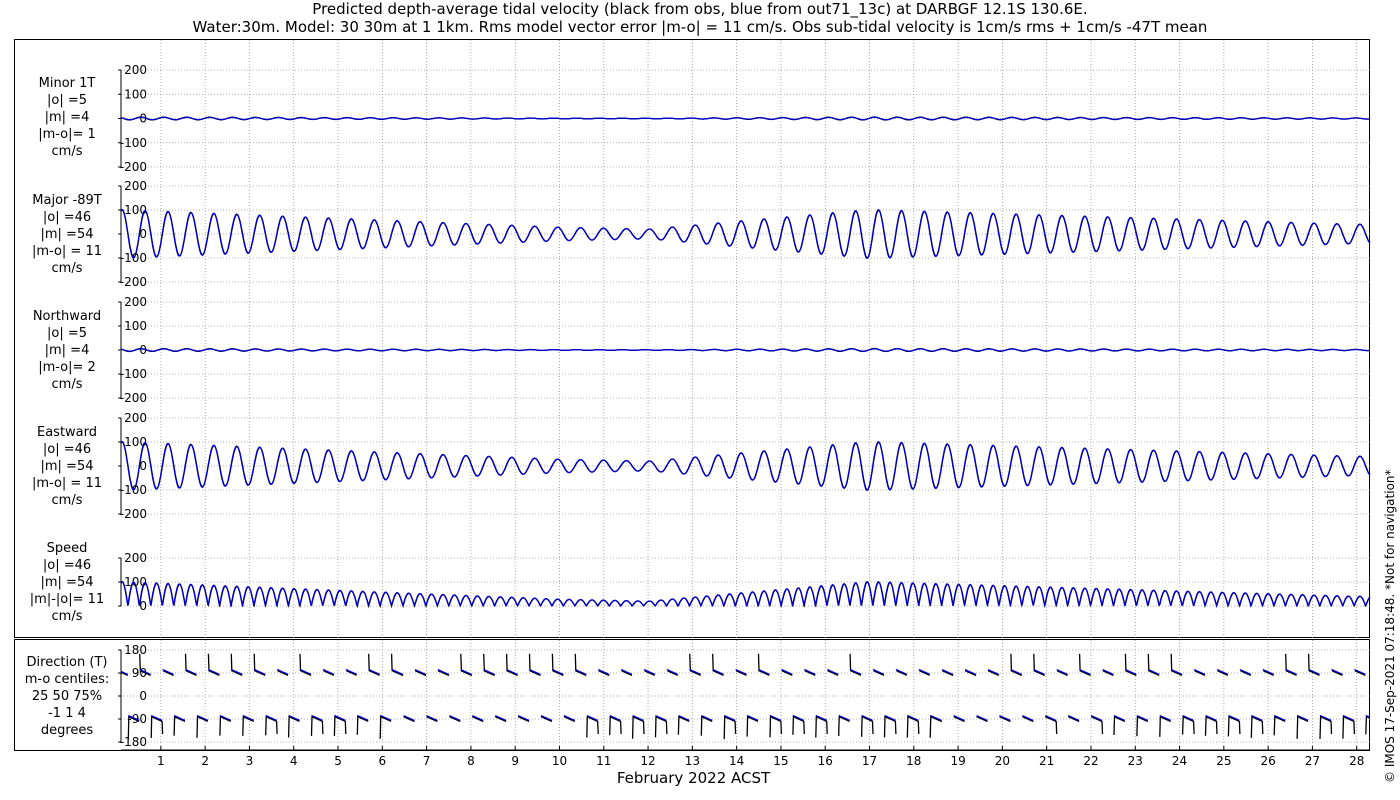  What do you see at coordinates (67, 367) in the screenshot?
I see `panel-label-line: |m-o|= 2` at bounding box center [67, 367].